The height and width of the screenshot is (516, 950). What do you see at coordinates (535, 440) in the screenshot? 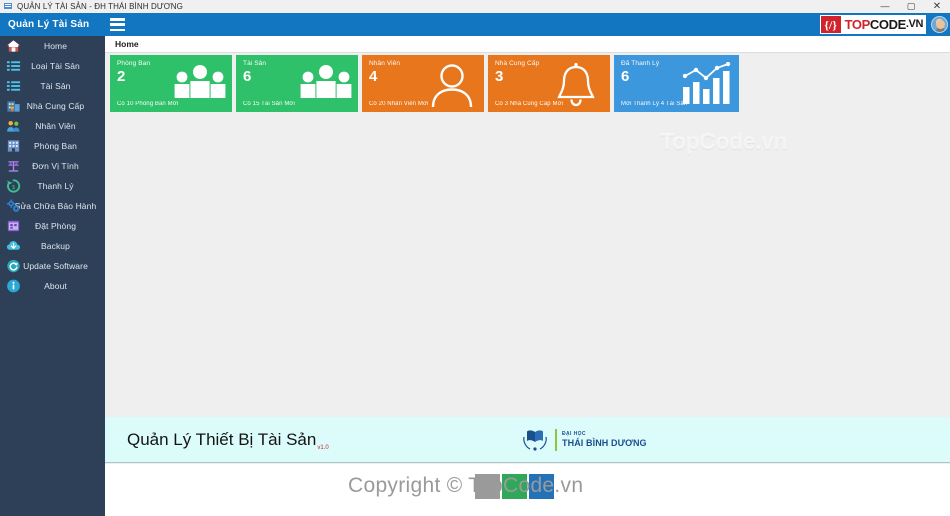
I see `university-crest-icon` at bounding box center [535, 440].